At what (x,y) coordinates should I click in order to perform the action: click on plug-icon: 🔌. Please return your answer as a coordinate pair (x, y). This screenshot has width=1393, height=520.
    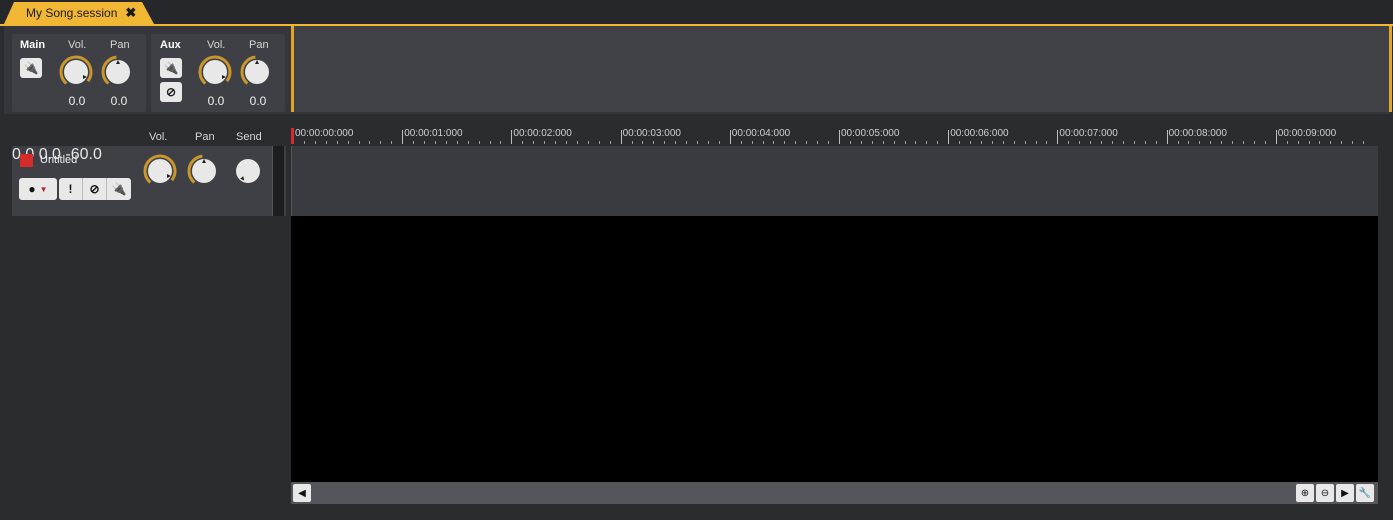
    Looking at the image, I should click on (171, 68).